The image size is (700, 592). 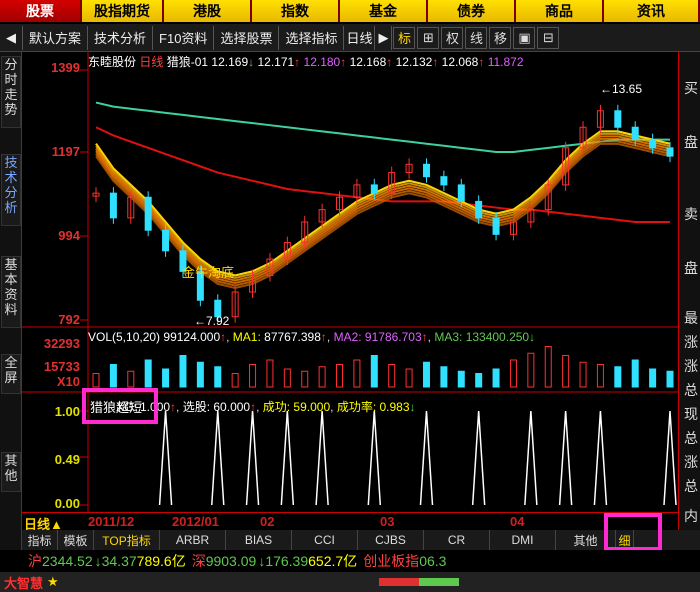 I want to click on menu-index: 指数, so click(x=296, y=11).